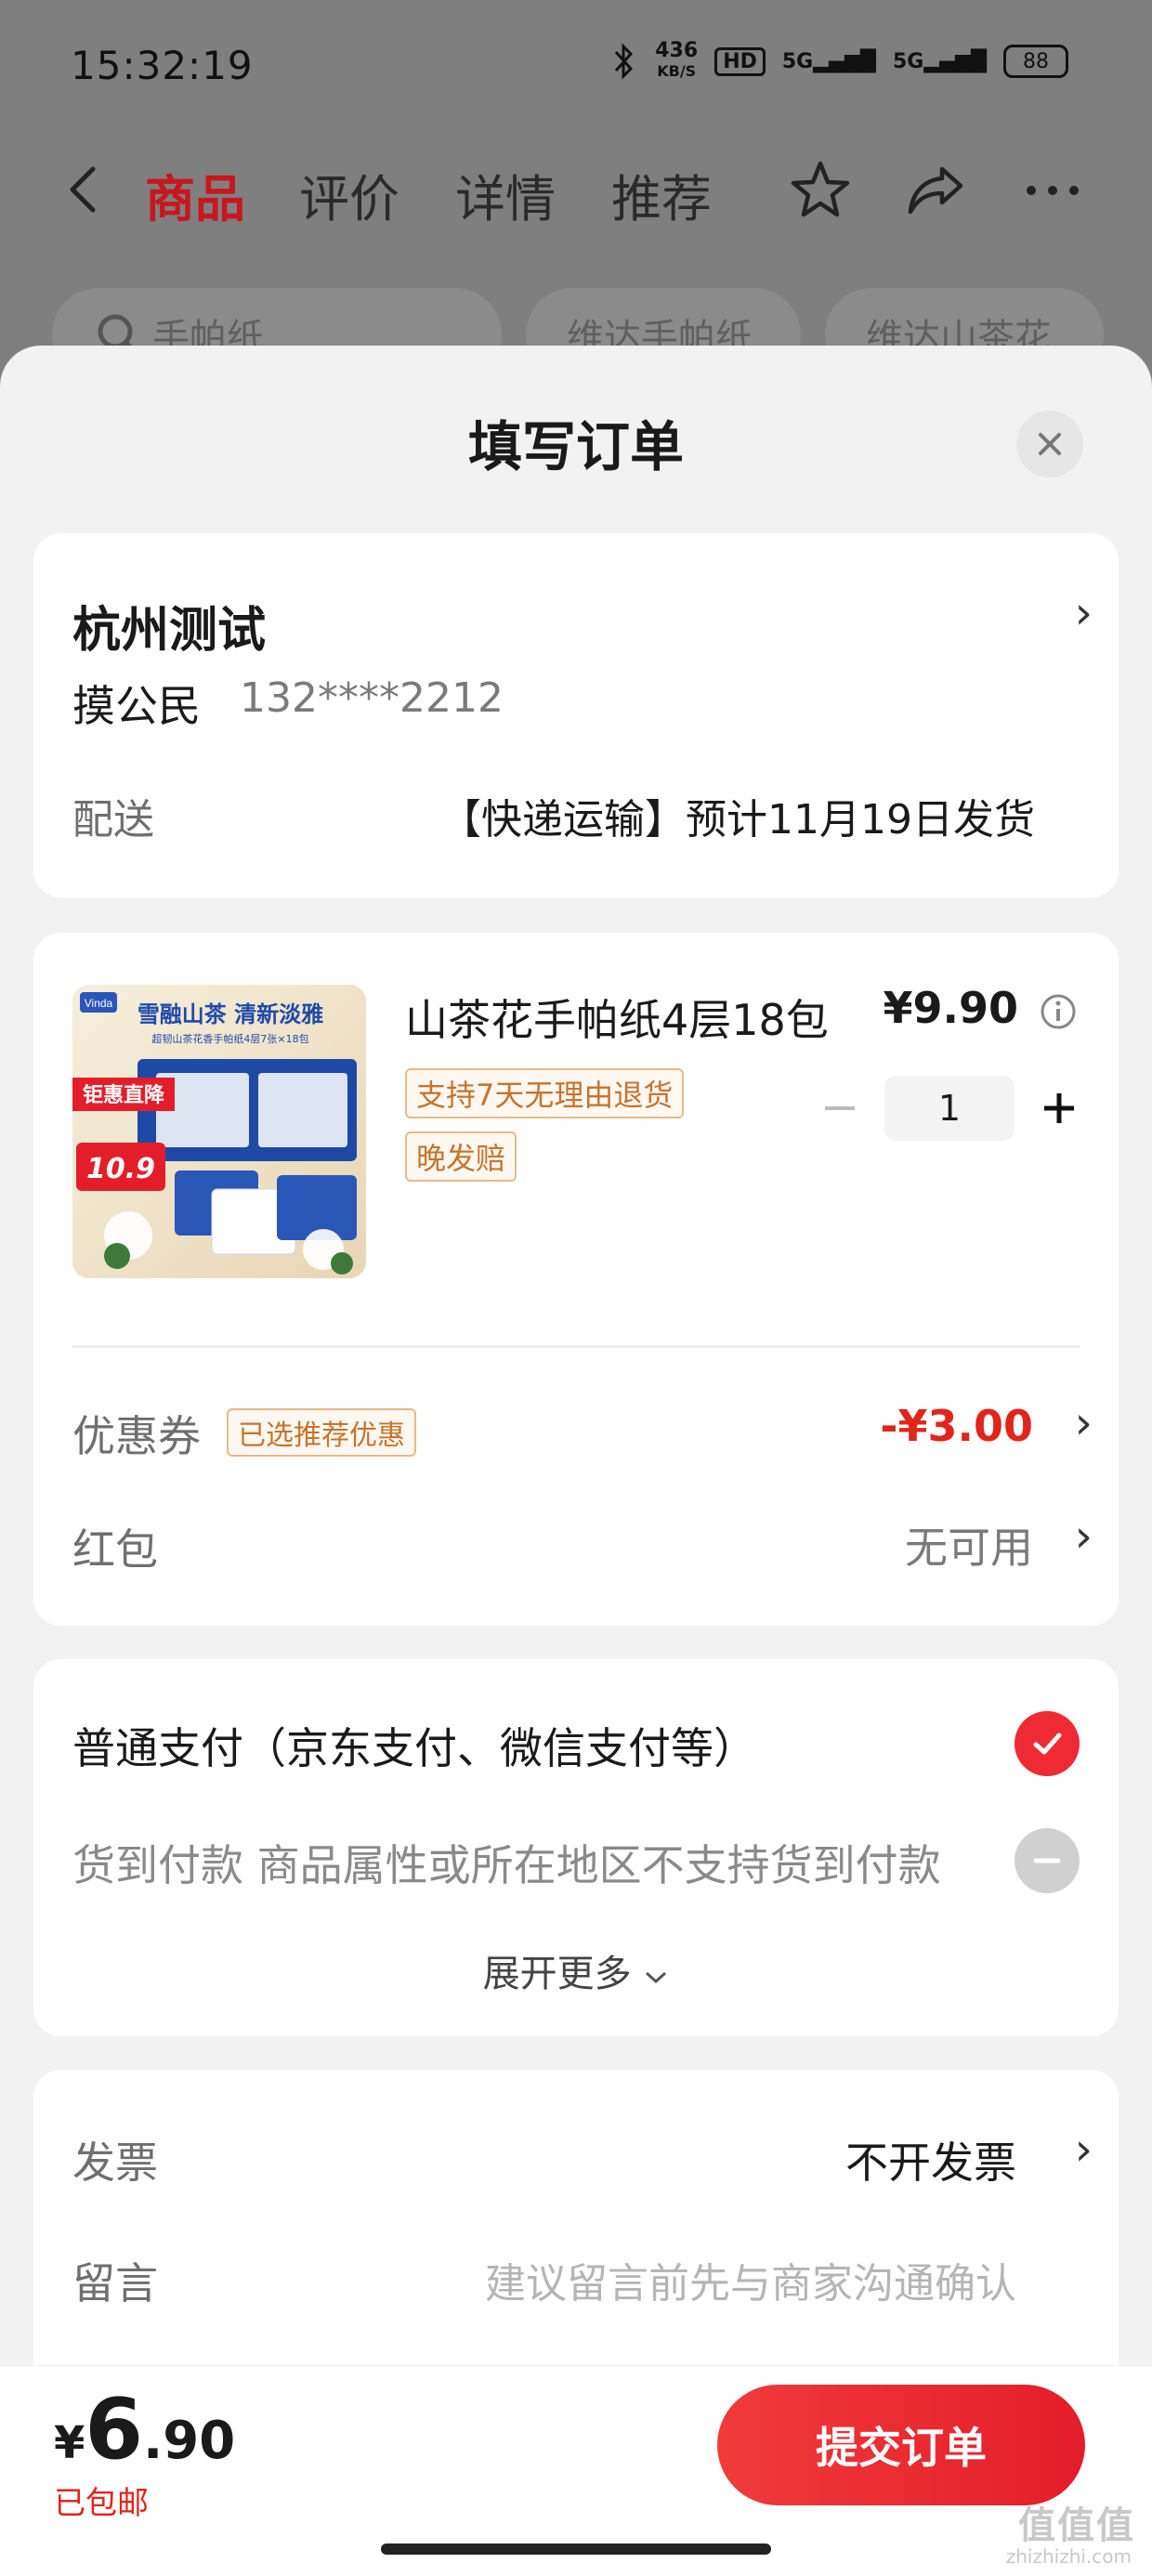  Describe the element at coordinates (115, 2163) in the screenshot. I see `invoice-label: 发票` at that location.